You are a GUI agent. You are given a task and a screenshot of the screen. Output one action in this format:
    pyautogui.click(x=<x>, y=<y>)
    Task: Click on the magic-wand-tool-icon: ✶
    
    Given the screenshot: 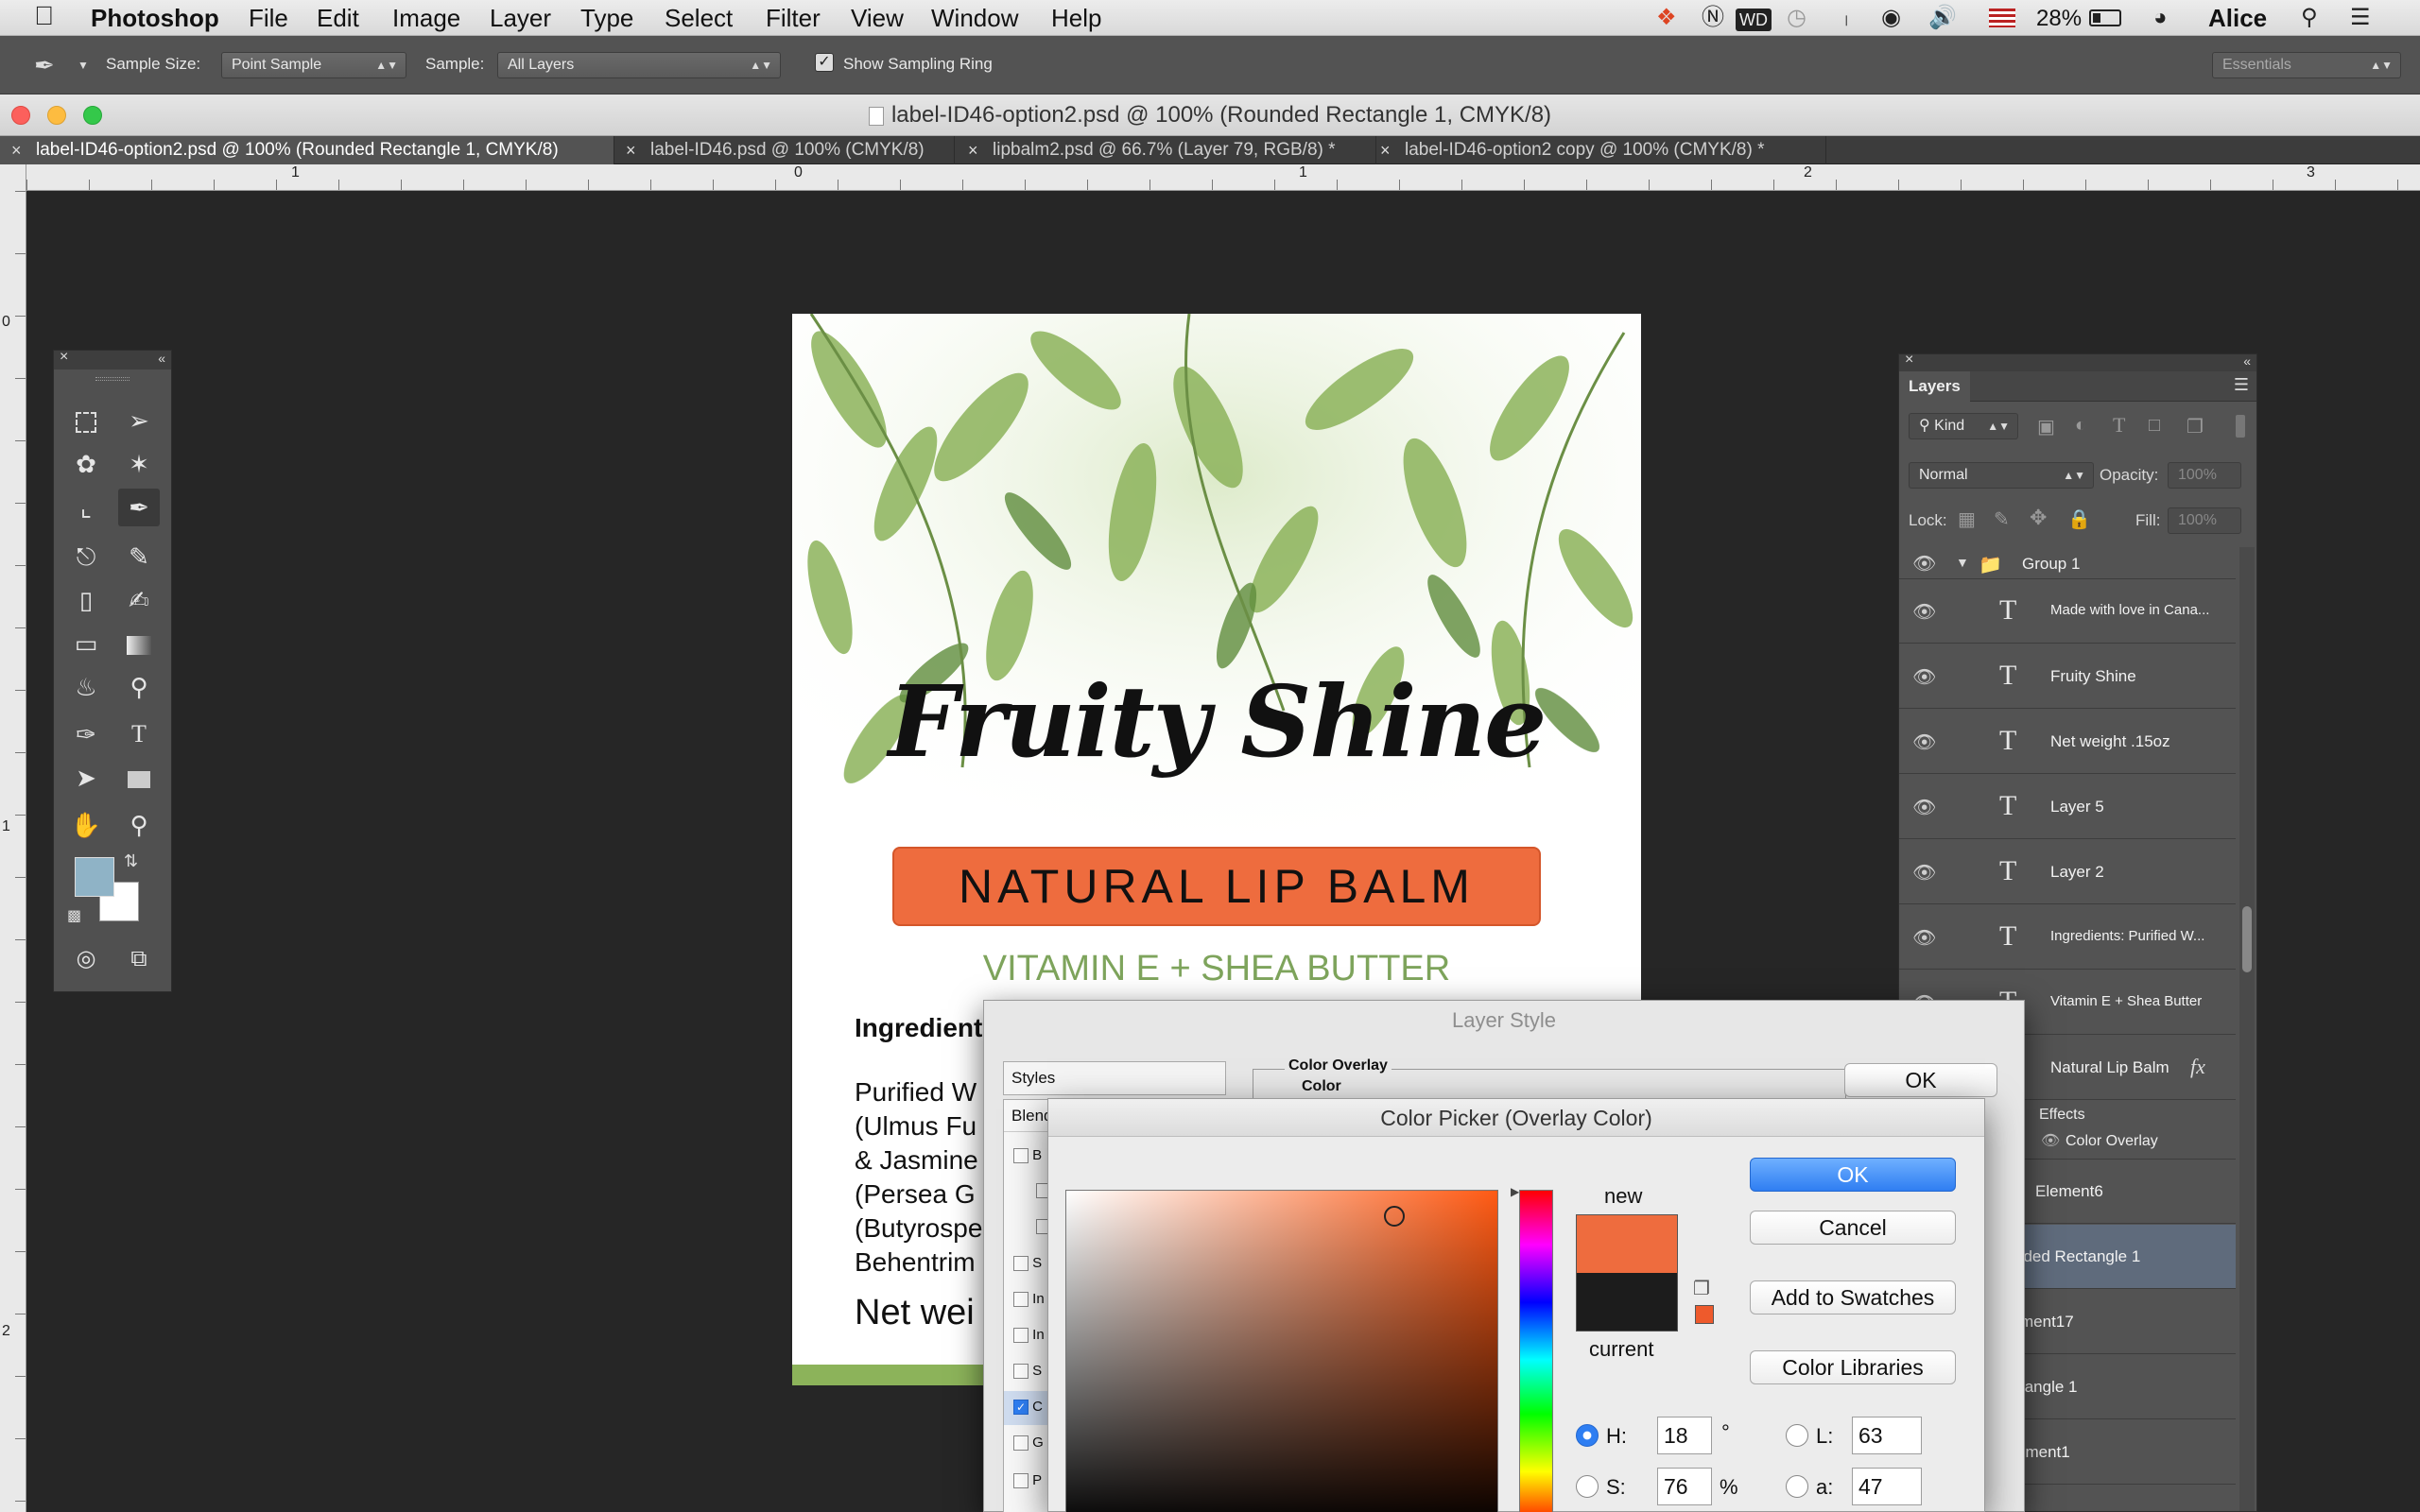 What is the action you would take?
    pyautogui.click(x=139, y=464)
    